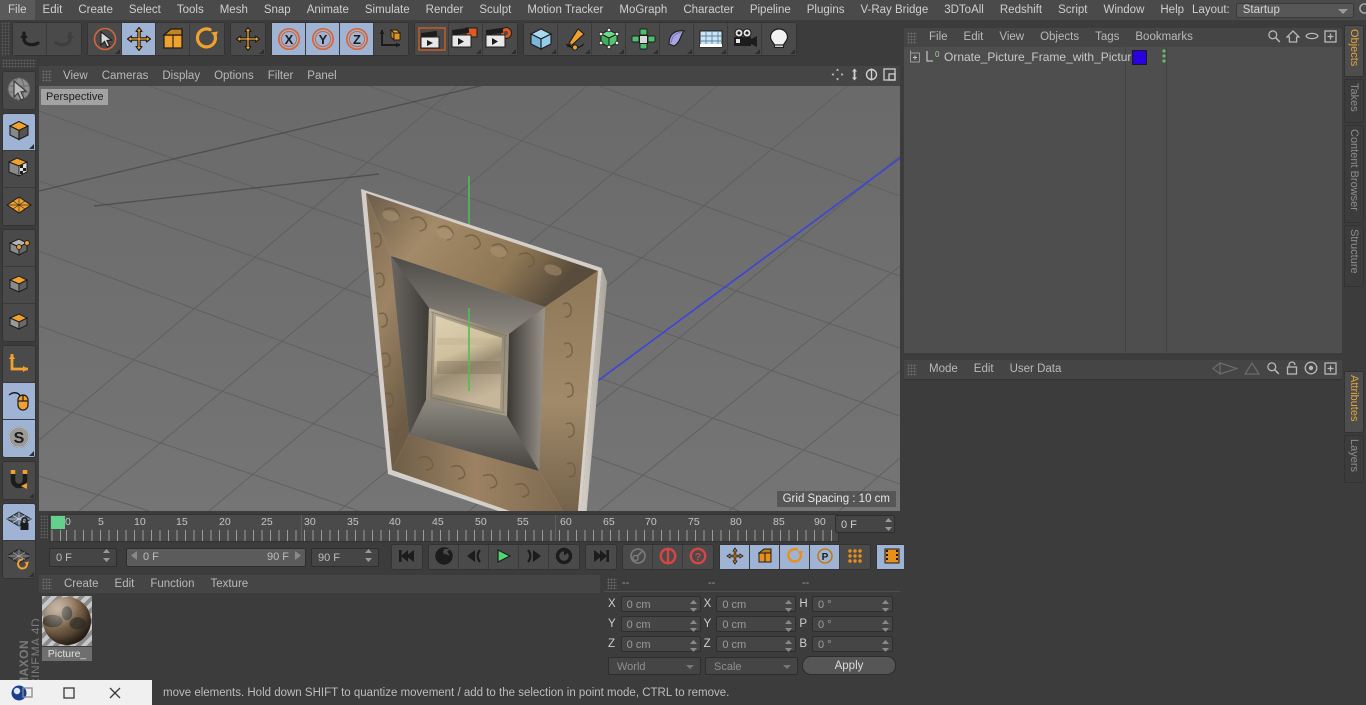 Image resolution: width=1366 pixels, height=705 pixels. What do you see at coordinates (95, 10) in the screenshot?
I see `menu-item-create: Create` at bounding box center [95, 10].